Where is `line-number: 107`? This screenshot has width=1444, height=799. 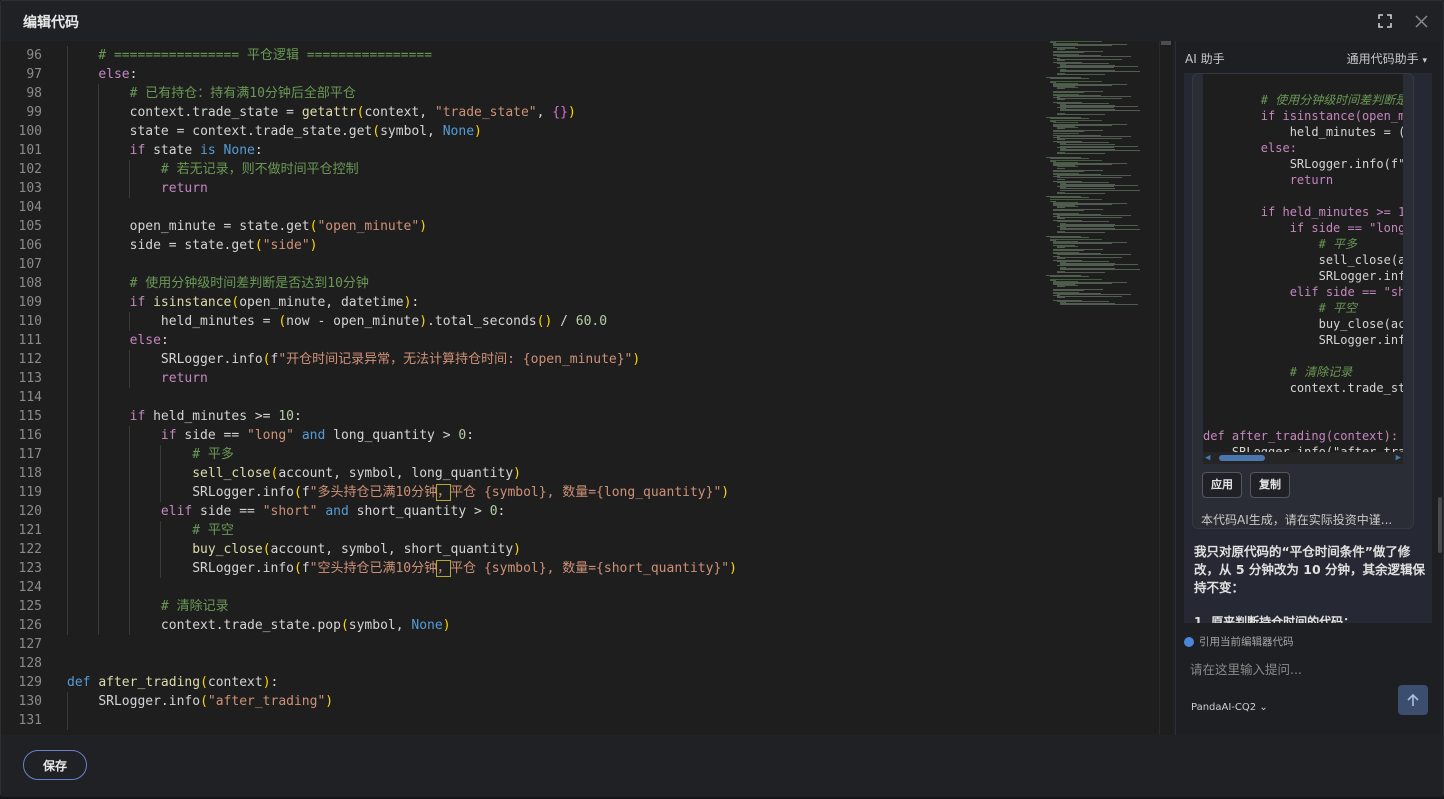
line-number: 107 is located at coordinates (30, 264).